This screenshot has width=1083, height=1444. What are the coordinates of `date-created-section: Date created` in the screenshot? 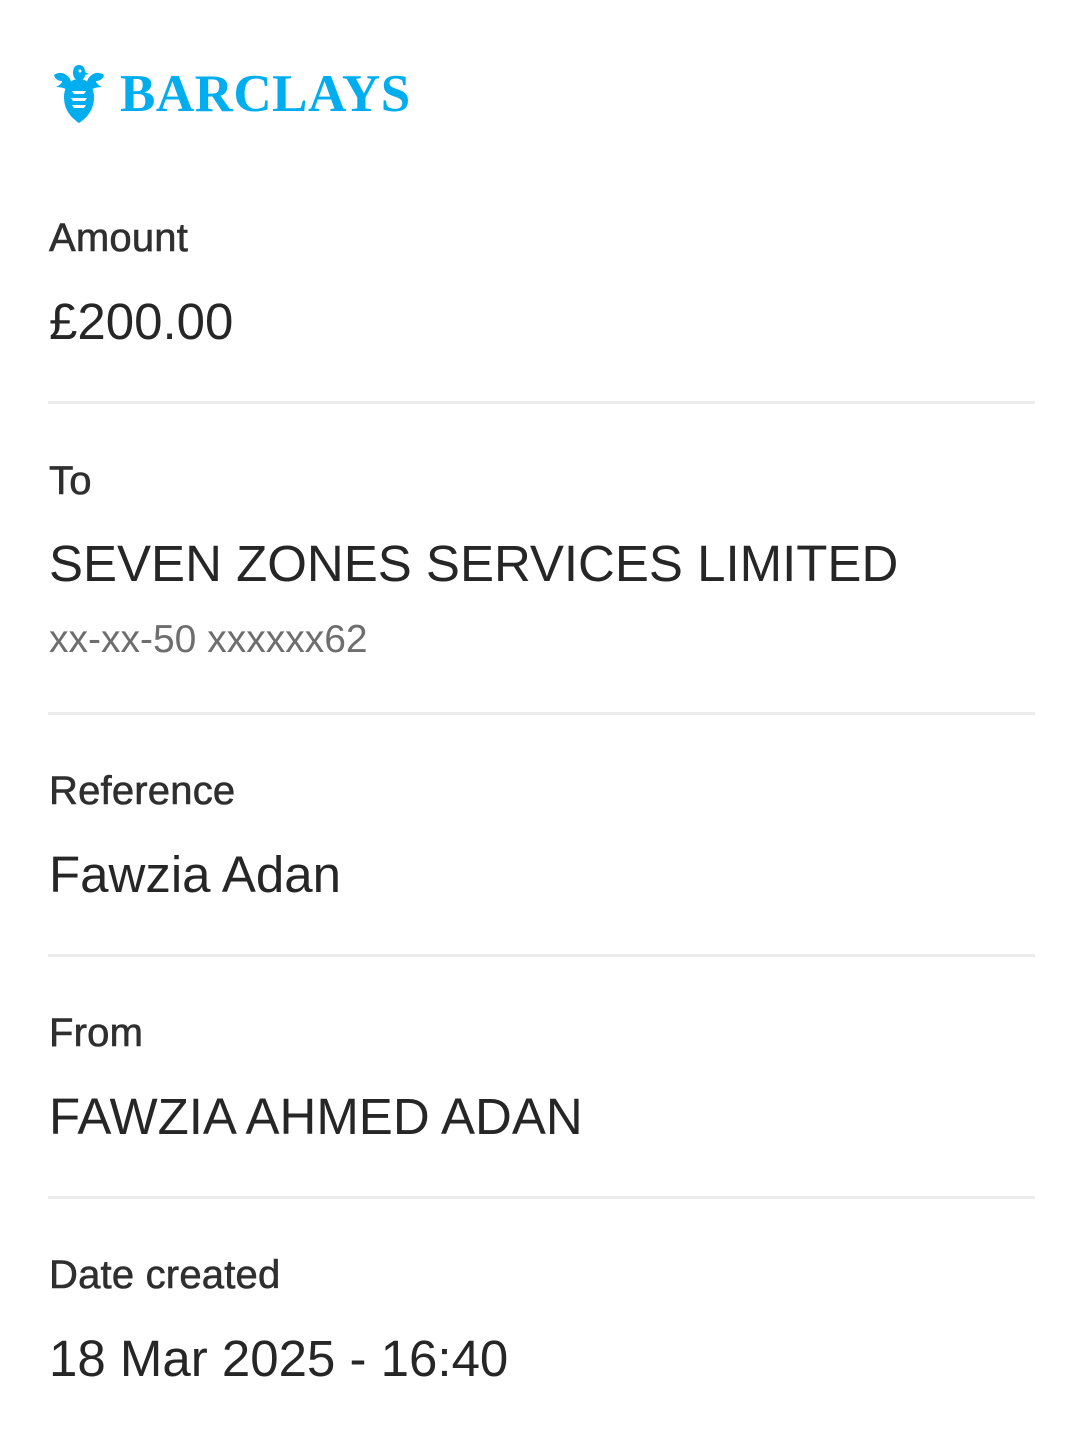 It's located at (541, 1275).